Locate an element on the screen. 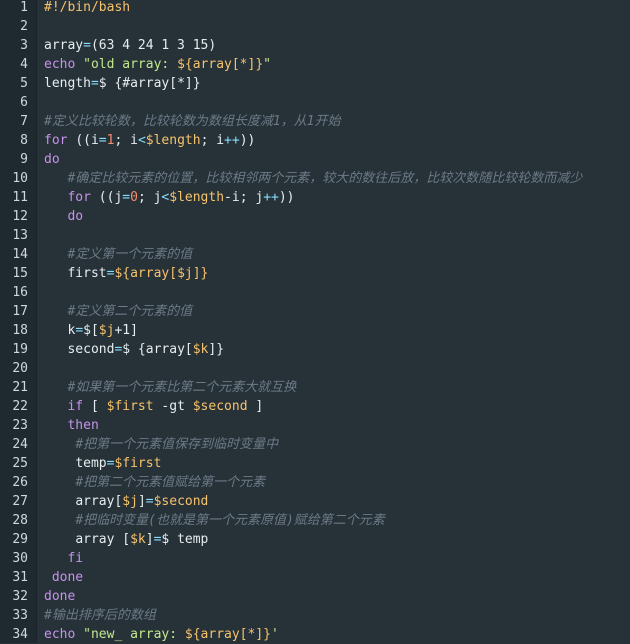 This screenshot has width=630, height=644. code-line: 21 #如果第一个元素比第二个元素大就互换 is located at coordinates (315, 387).